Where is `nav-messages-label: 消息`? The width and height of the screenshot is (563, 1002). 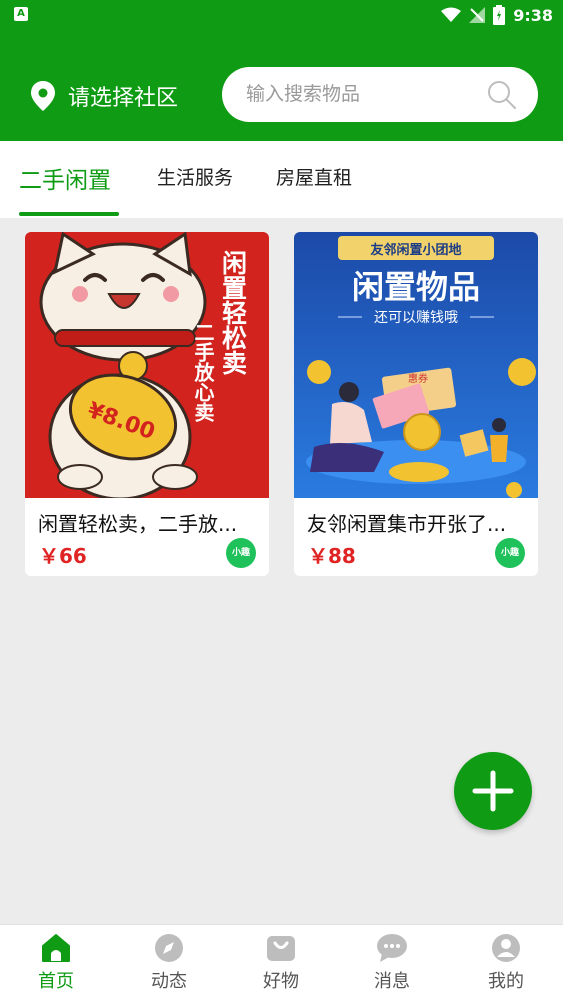
nav-messages-label: 消息 is located at coordinates (392, 981).